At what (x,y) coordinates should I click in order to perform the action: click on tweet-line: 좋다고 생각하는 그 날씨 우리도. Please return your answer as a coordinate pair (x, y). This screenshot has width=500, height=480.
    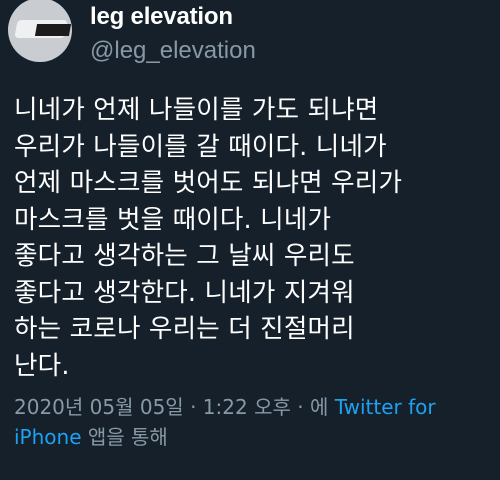
    Looking at the image, I should click on (184, 256).